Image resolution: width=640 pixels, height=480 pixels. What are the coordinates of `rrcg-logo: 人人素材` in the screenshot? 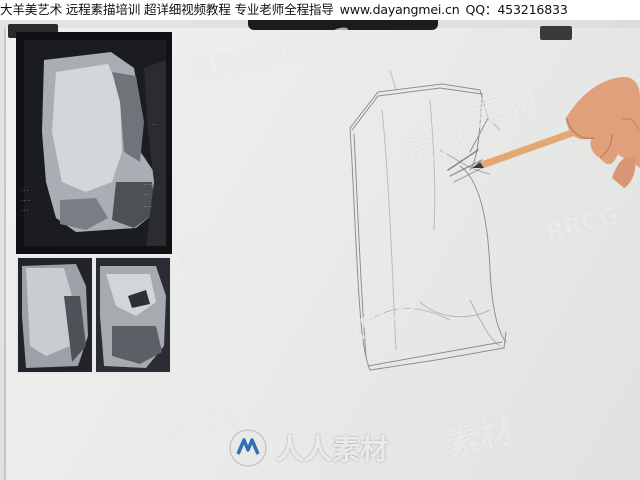 It's located at (308, 448).